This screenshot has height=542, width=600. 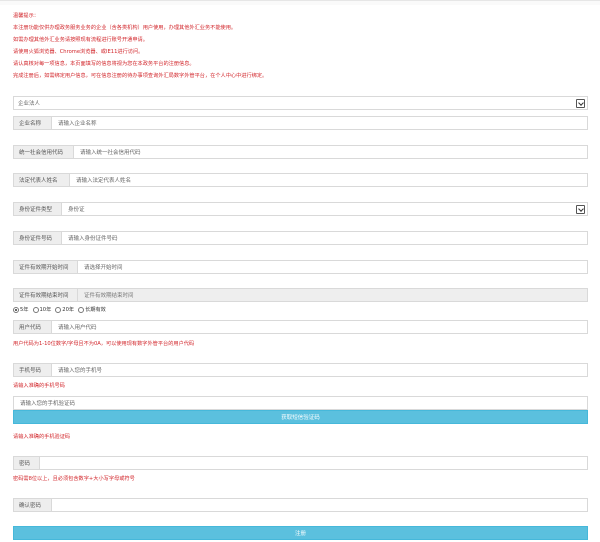 What do you see at coordinates (33, 370) in the screenshot?
I see `phone-label: 手机号码` at bounding box center [33, 370].